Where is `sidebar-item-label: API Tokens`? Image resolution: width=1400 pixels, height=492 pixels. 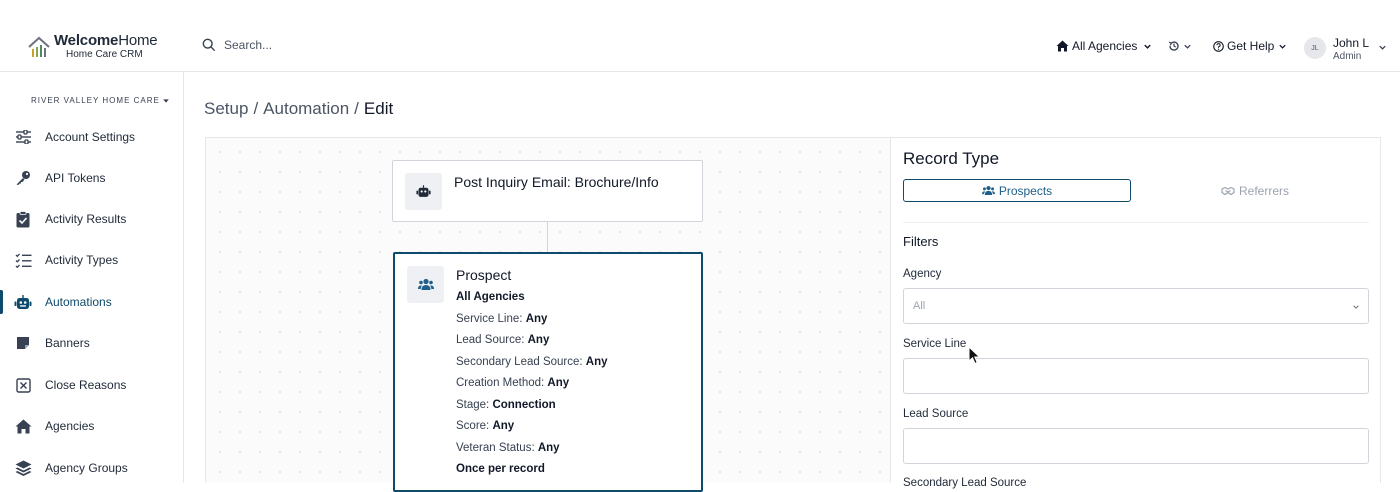 sidebar-item-label: API Tokens is located at coordinates (75, 178).